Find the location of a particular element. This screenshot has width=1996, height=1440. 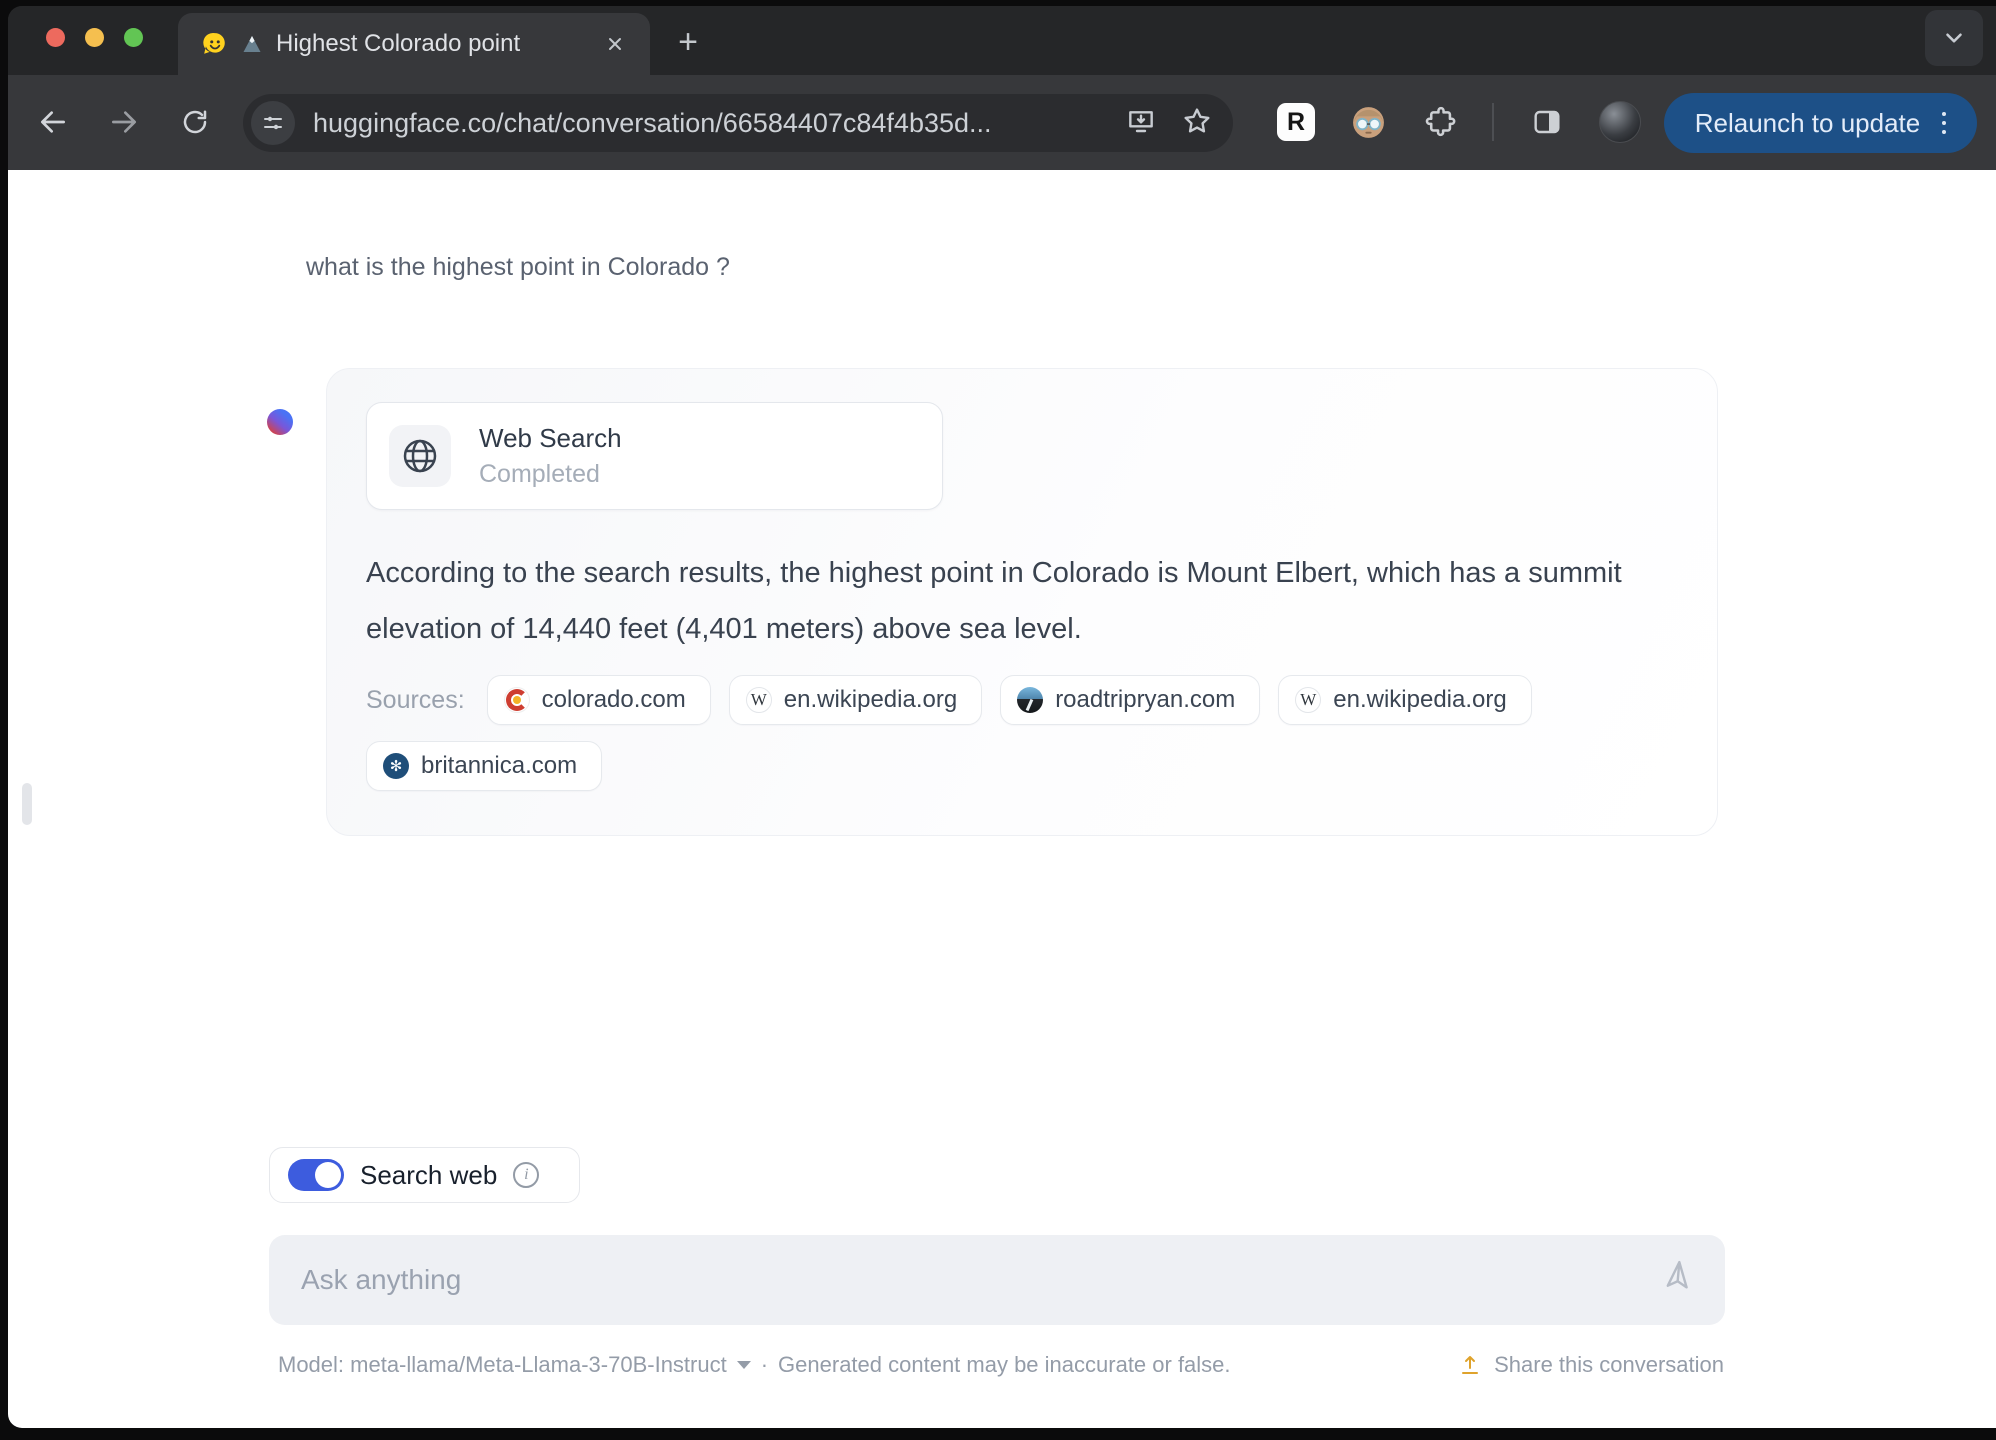

relaunch-to-update-button: Relaunch to update is located at coordinates (1820, 123).